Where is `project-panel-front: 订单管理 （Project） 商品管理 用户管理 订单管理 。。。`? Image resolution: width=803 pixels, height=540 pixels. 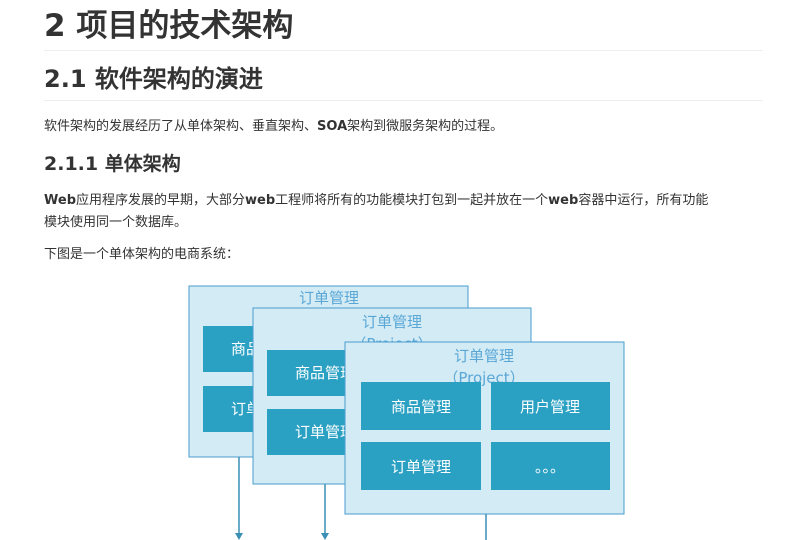
project-panel-front: 订单管理 （Project） 商品管理 用户管理 订单管理 。。。 is located at coordinates (484, 440).